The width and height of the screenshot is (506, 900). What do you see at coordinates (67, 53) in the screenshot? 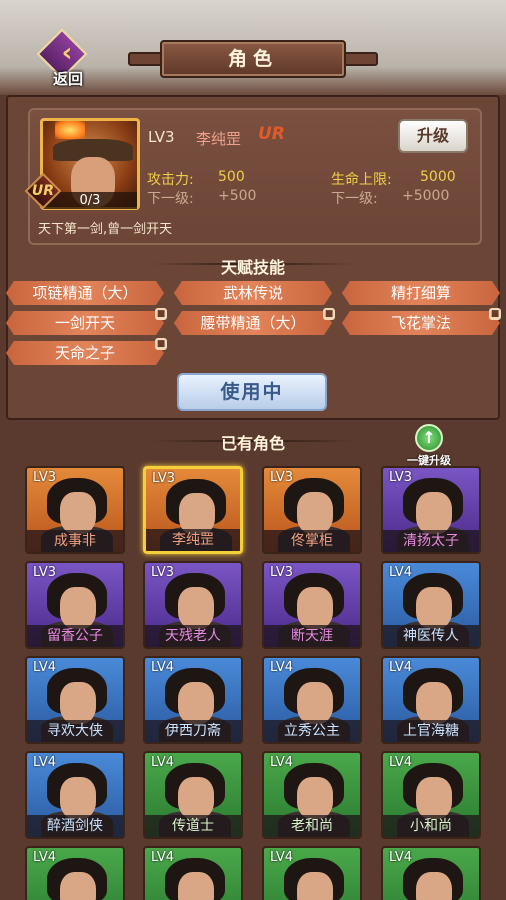
I see `back-arrow-icon: ‹` at bounding box center [67, 53].